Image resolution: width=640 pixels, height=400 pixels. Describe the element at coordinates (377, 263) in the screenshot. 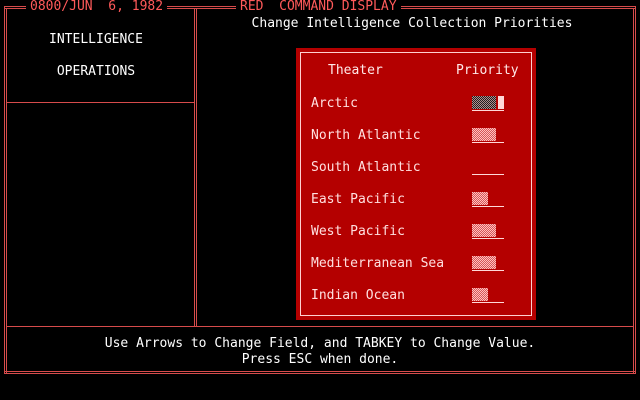

I see `theater-label-mediterranean-sea: Mediterranean Sea` at that location.